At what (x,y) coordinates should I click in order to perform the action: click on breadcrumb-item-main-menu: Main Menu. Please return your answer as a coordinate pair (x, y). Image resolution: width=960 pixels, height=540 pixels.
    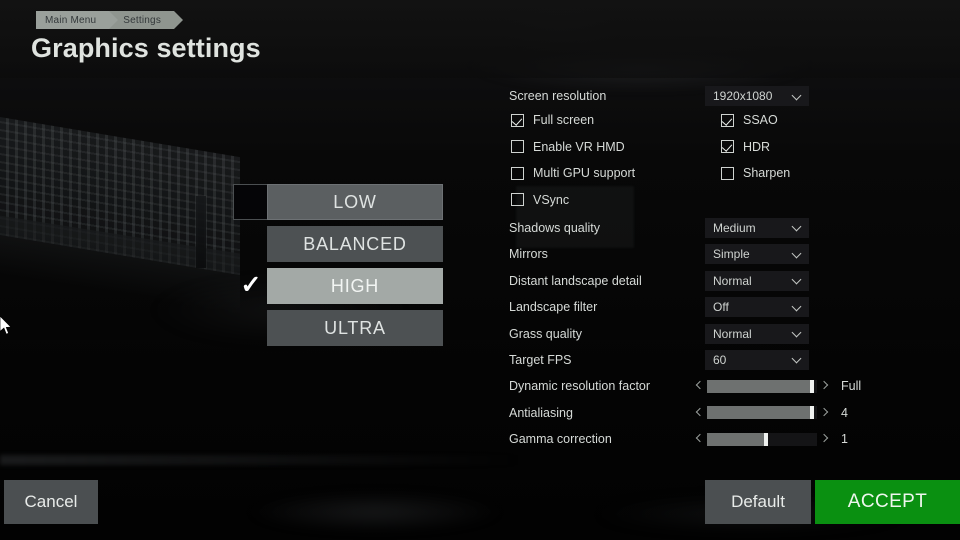
    Looking at the image, I should click on (77, 20).